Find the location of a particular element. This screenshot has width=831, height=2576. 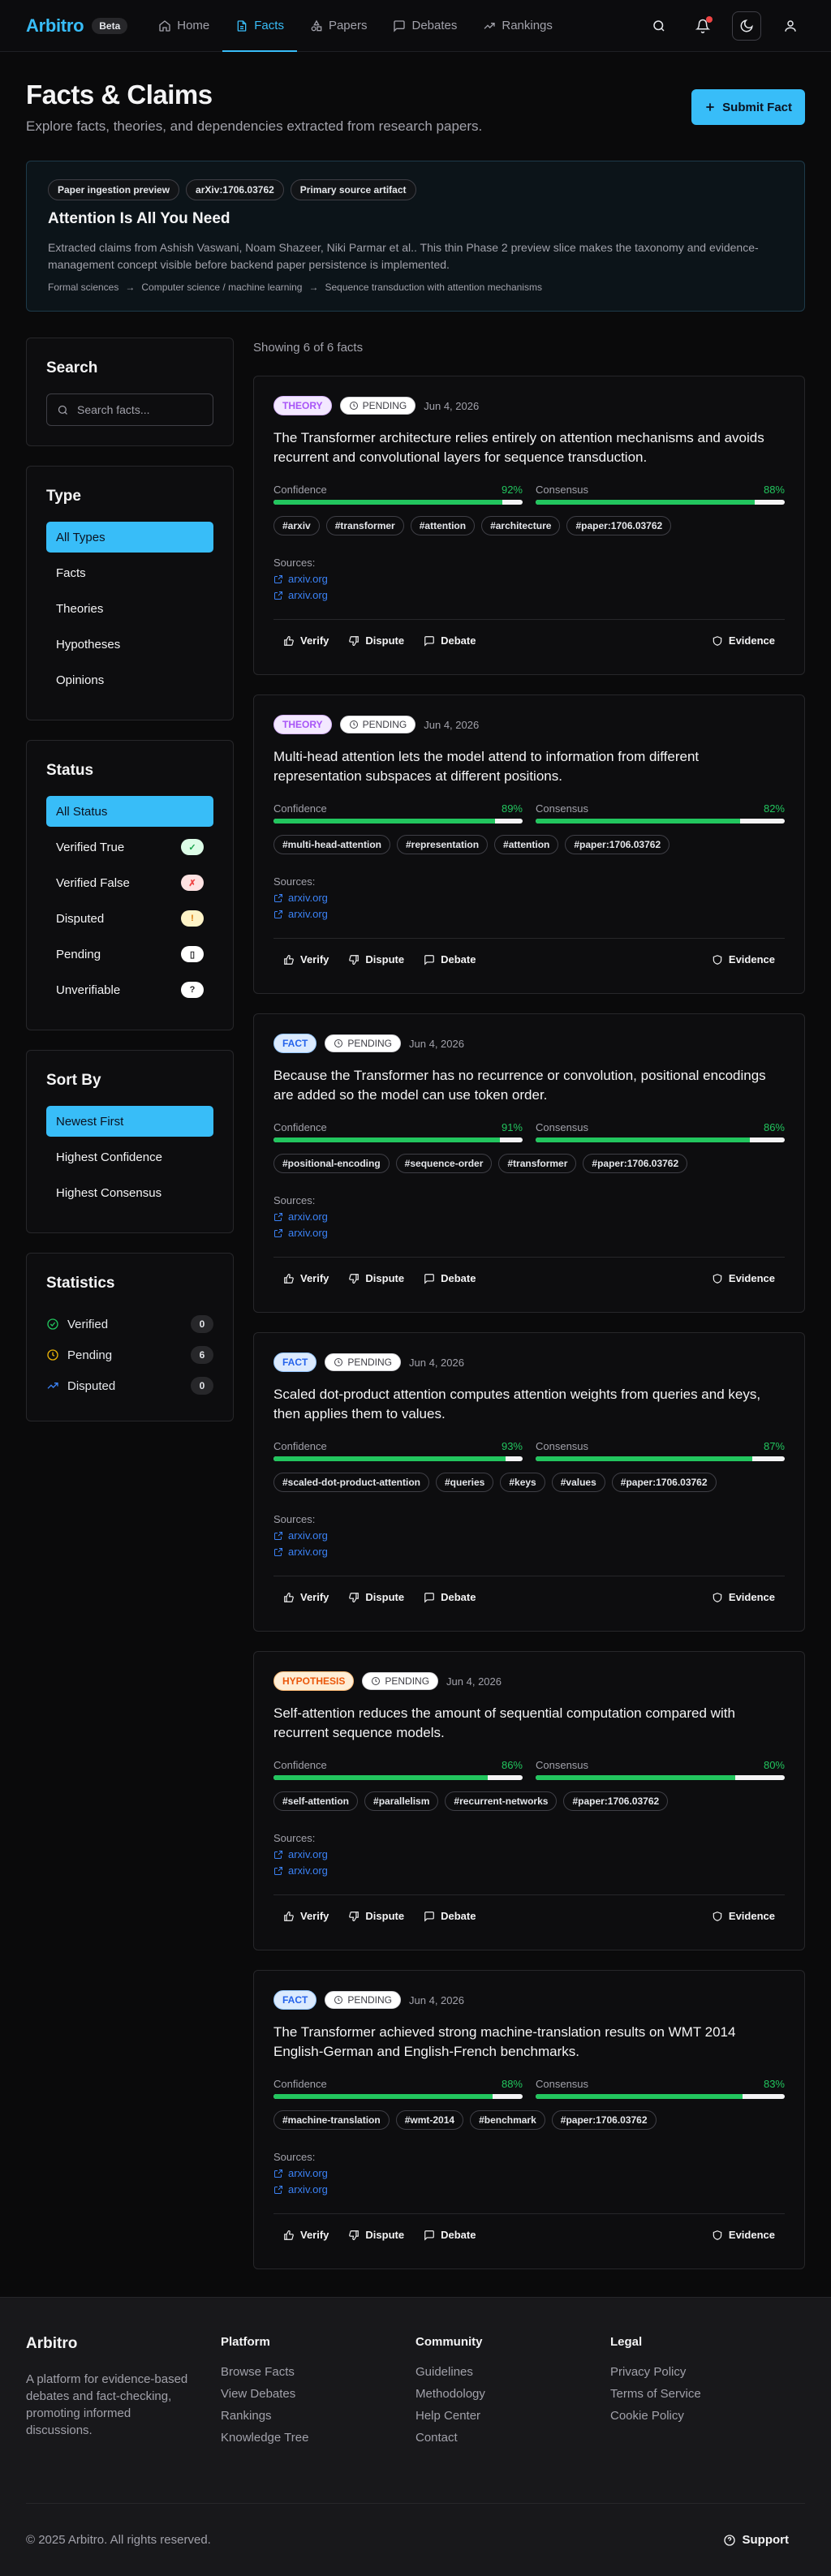

status-option-verified-true: Verified True ✓ is located at coordinates (129, 847).